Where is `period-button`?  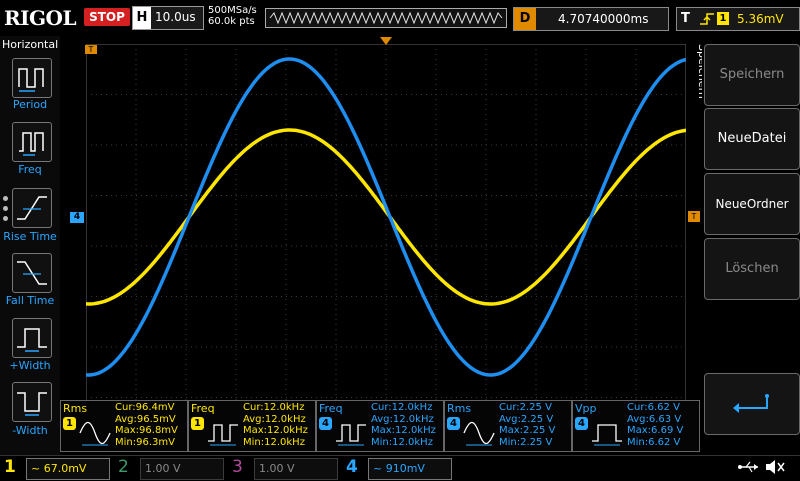 period-button is located at coordinates (32, 78).